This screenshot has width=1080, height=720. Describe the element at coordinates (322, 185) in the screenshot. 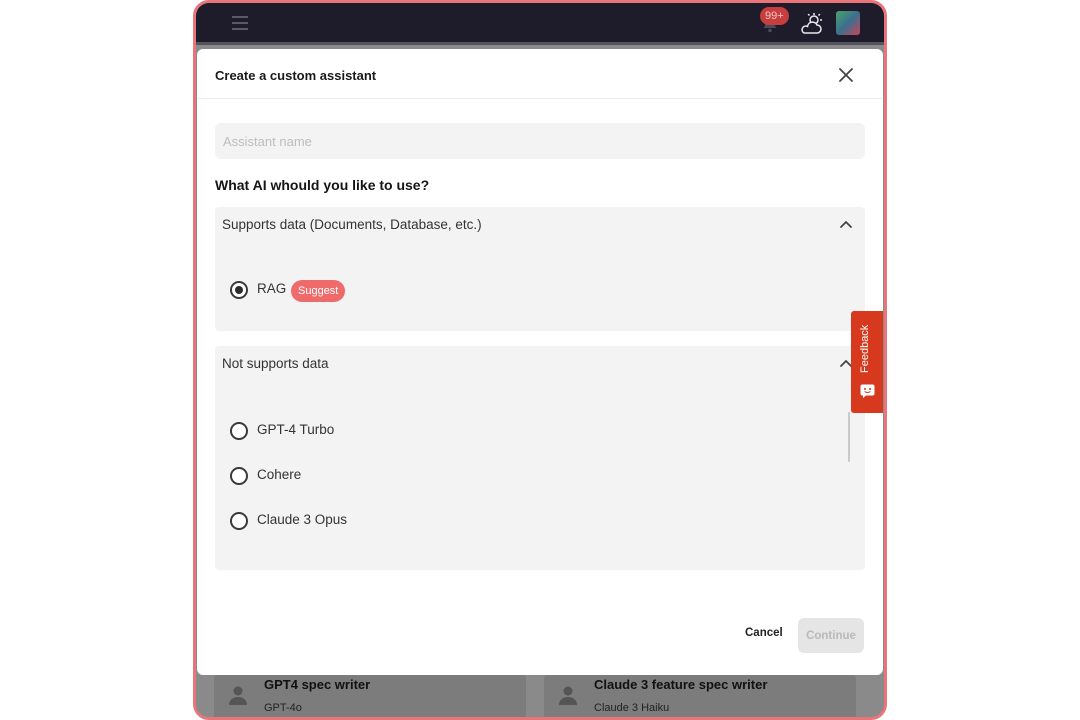

I see `model-question-heading: What AI whould you like to use?` at that location.